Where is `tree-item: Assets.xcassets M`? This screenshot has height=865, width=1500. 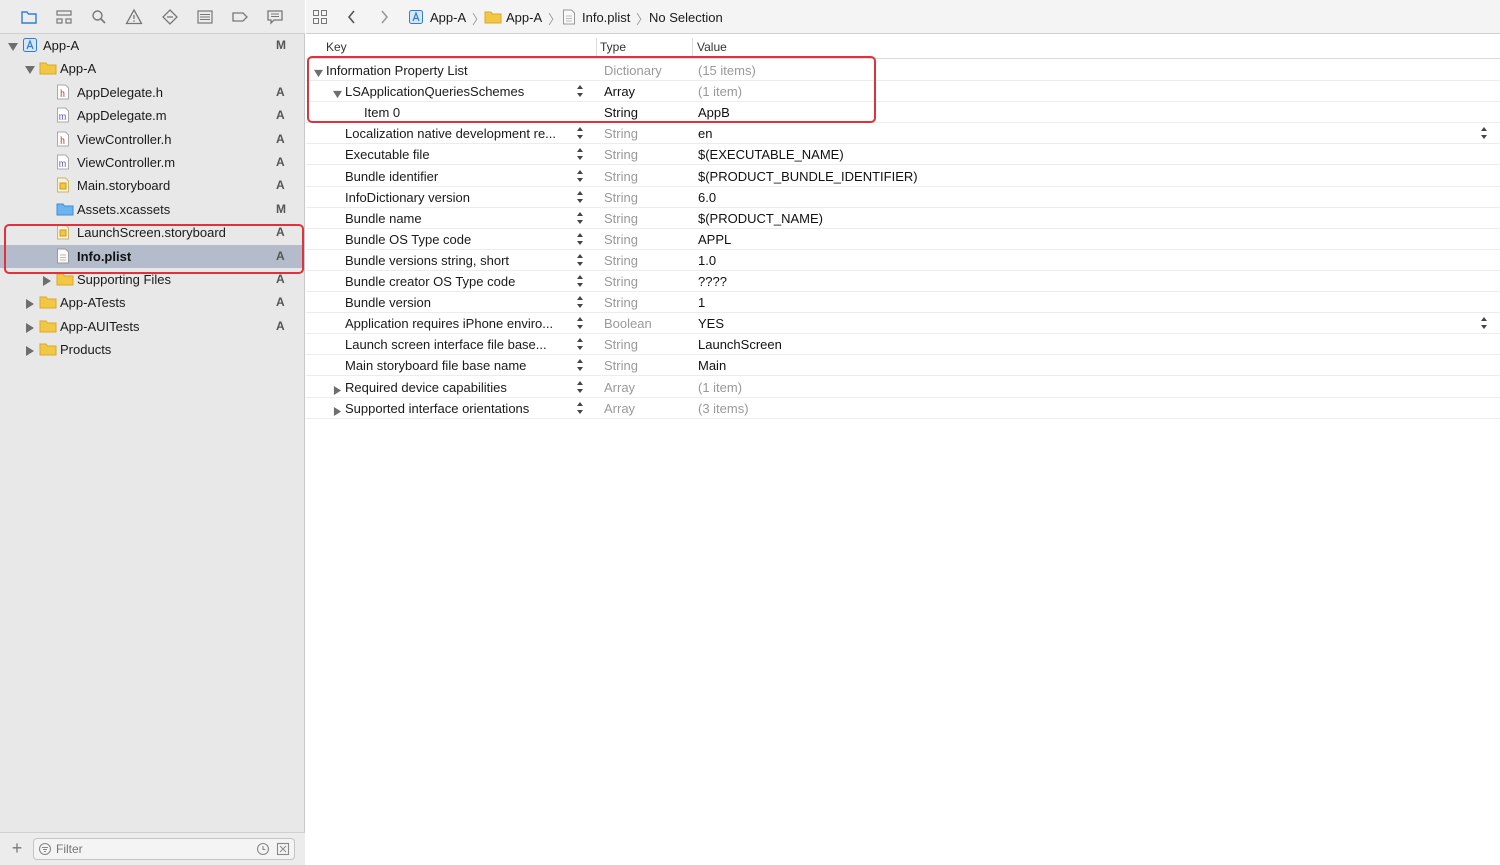 tree-item: Assets.xcassets M is located at coordinates (152, 209).